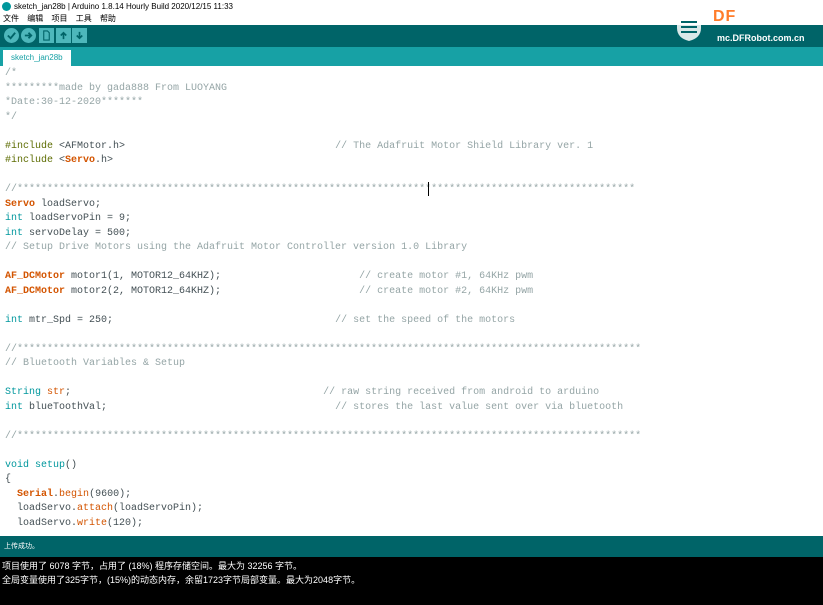  I want to click on code-token: void, so click(17, 465).